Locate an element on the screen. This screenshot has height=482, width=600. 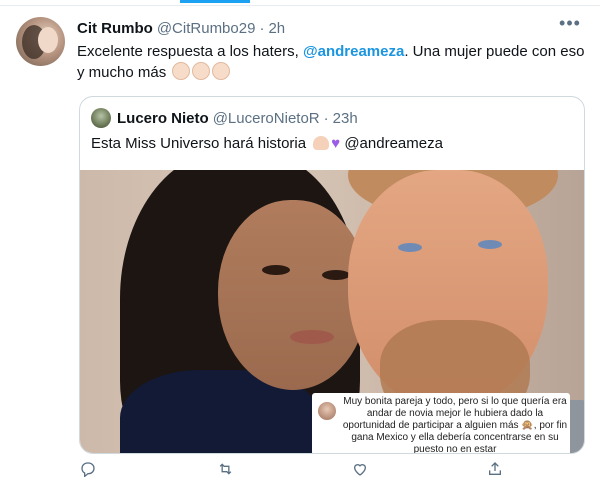
tweet-text-part: Excelente respuesta a los haters, is located at coordinates (190, 51).